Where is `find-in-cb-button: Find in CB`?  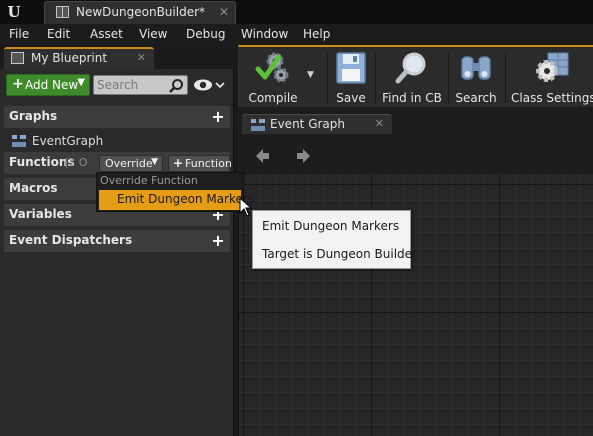
find-in-cb-button: Find in CB is located at coordinates (412, 78).